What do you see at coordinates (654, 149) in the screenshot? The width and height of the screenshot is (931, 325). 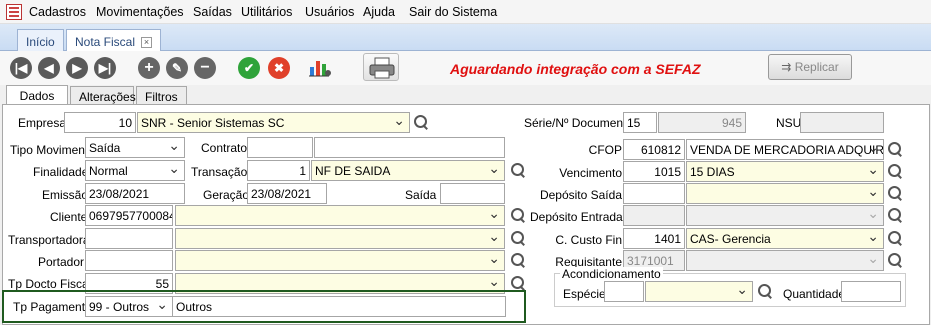 I see `cfop-code-field: 610812` at bounding box center [654, 149].